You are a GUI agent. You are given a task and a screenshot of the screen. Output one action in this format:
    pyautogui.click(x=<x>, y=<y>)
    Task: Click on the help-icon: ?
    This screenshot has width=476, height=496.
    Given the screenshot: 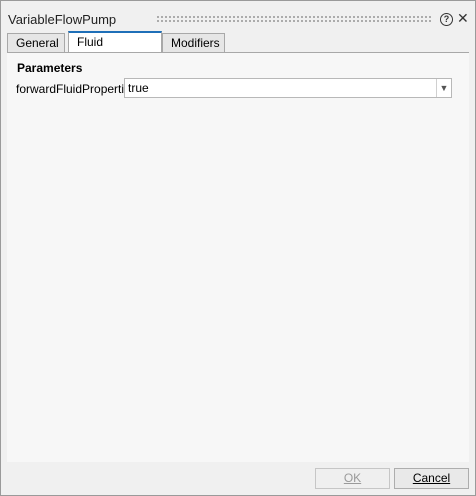 What is the action you would take?
    pyautogui.click(x=446, y=19)
    